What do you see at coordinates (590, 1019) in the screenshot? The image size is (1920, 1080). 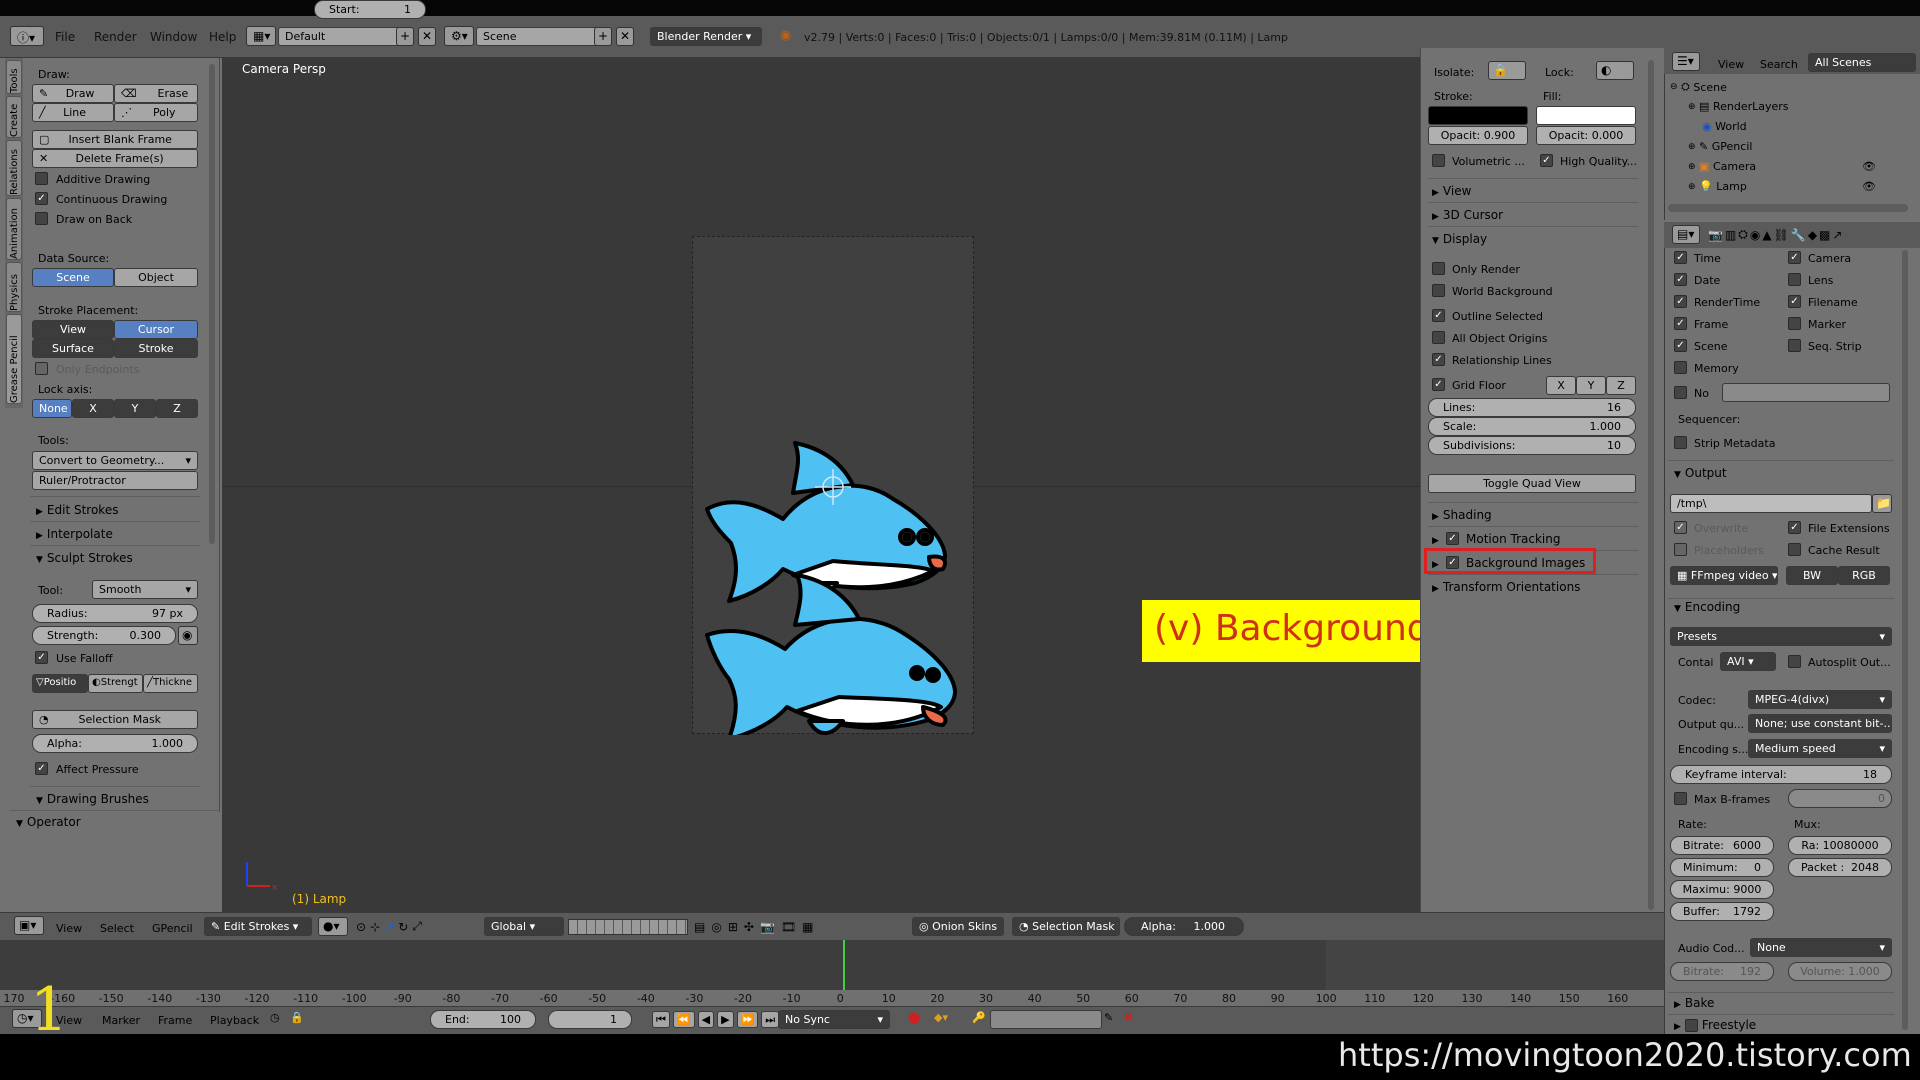 I see `current-frame-field: 1` at bounding box center [590, 1019].